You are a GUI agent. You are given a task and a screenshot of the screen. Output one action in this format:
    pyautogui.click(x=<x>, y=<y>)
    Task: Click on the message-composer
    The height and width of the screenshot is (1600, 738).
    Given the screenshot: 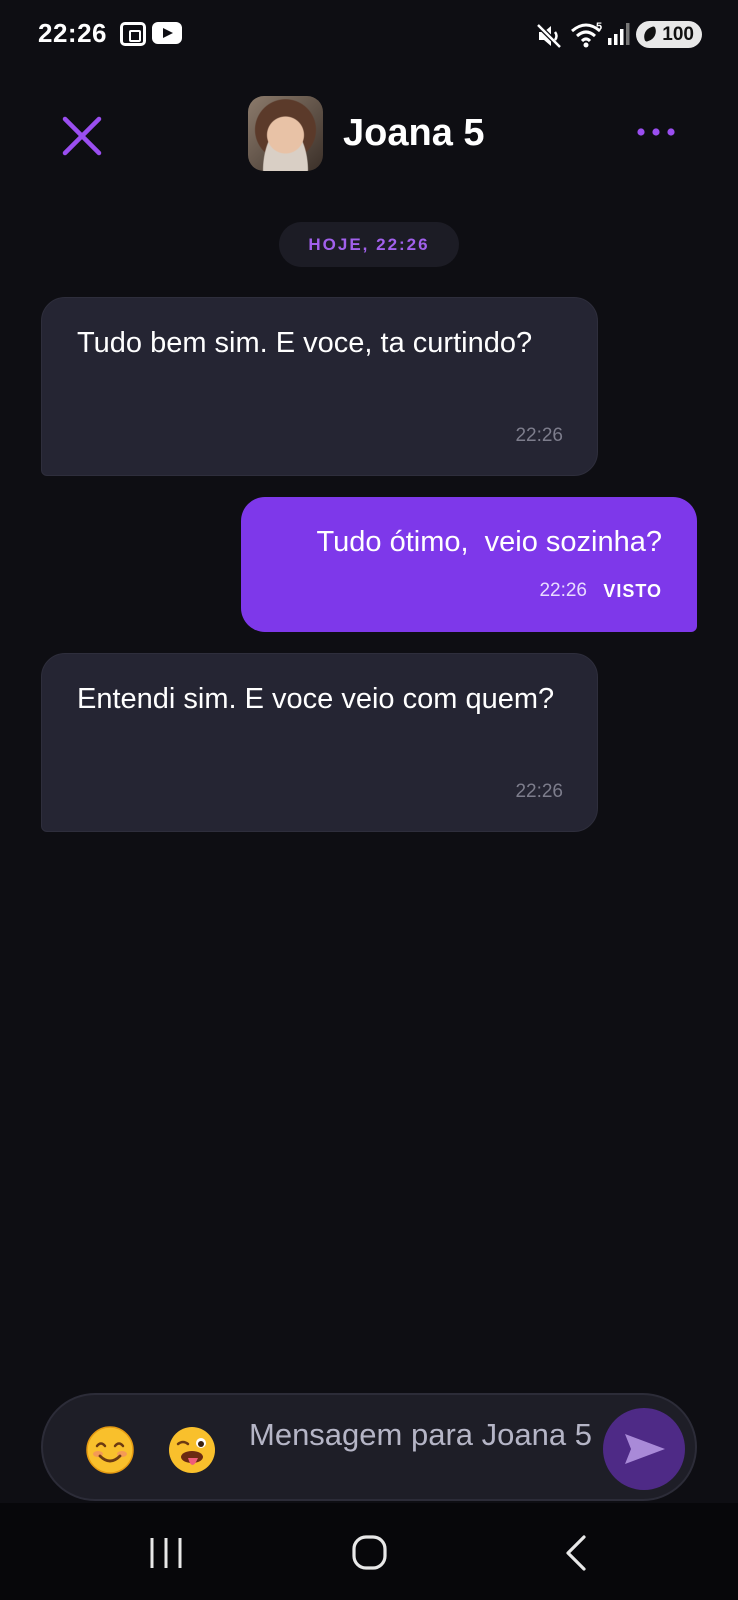 What is the action you would take?
    pyautogui.click(x=369, y=1447)
    